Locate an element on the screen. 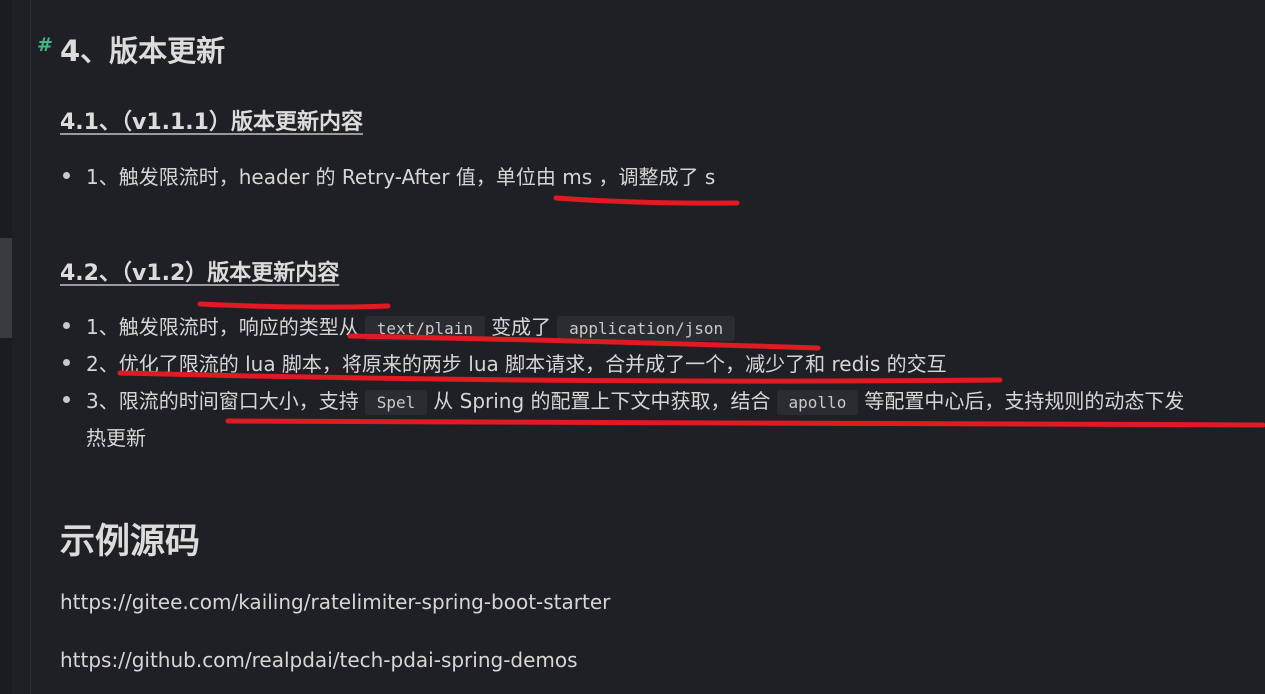 The width and height of the screenshot is (1265, 694). list-item-text: 从 Spring 的配置上下文中获取，结合 is located at coordinates (602, 401).